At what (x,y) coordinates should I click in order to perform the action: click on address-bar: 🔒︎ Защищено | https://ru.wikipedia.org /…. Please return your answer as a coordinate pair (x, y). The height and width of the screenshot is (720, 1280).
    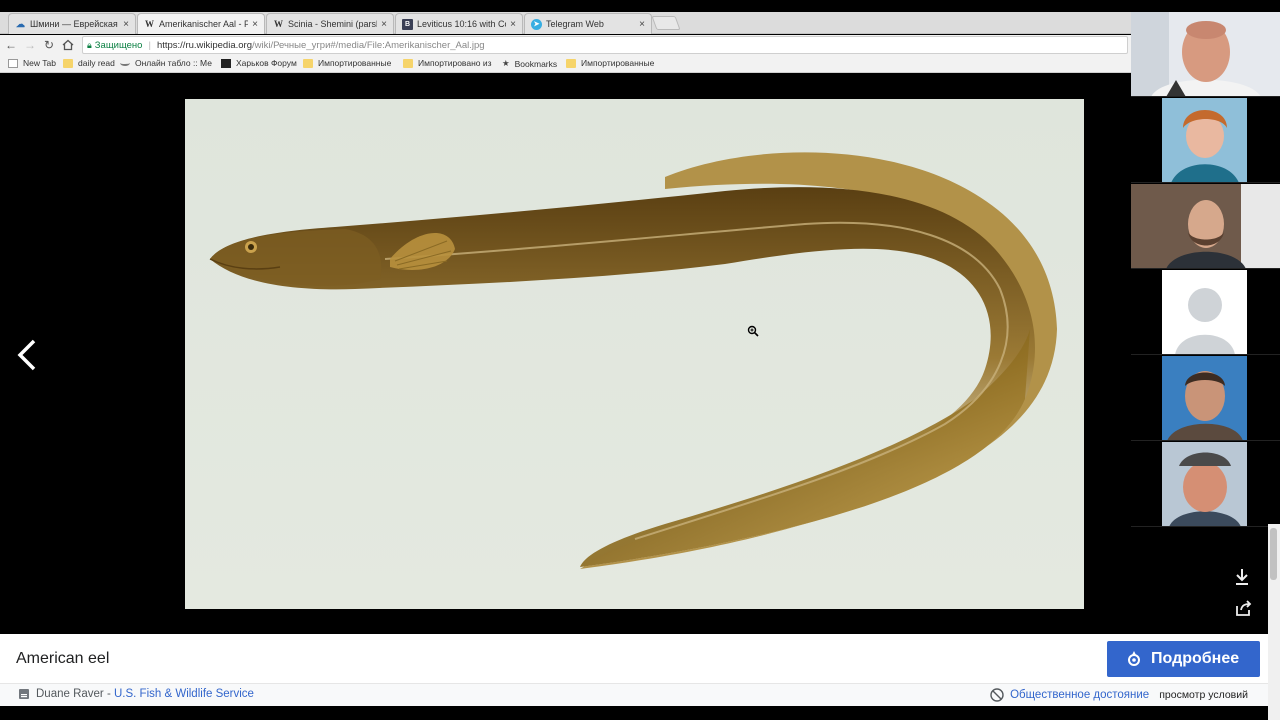
    Looking at the image, I should click on (605, 45).